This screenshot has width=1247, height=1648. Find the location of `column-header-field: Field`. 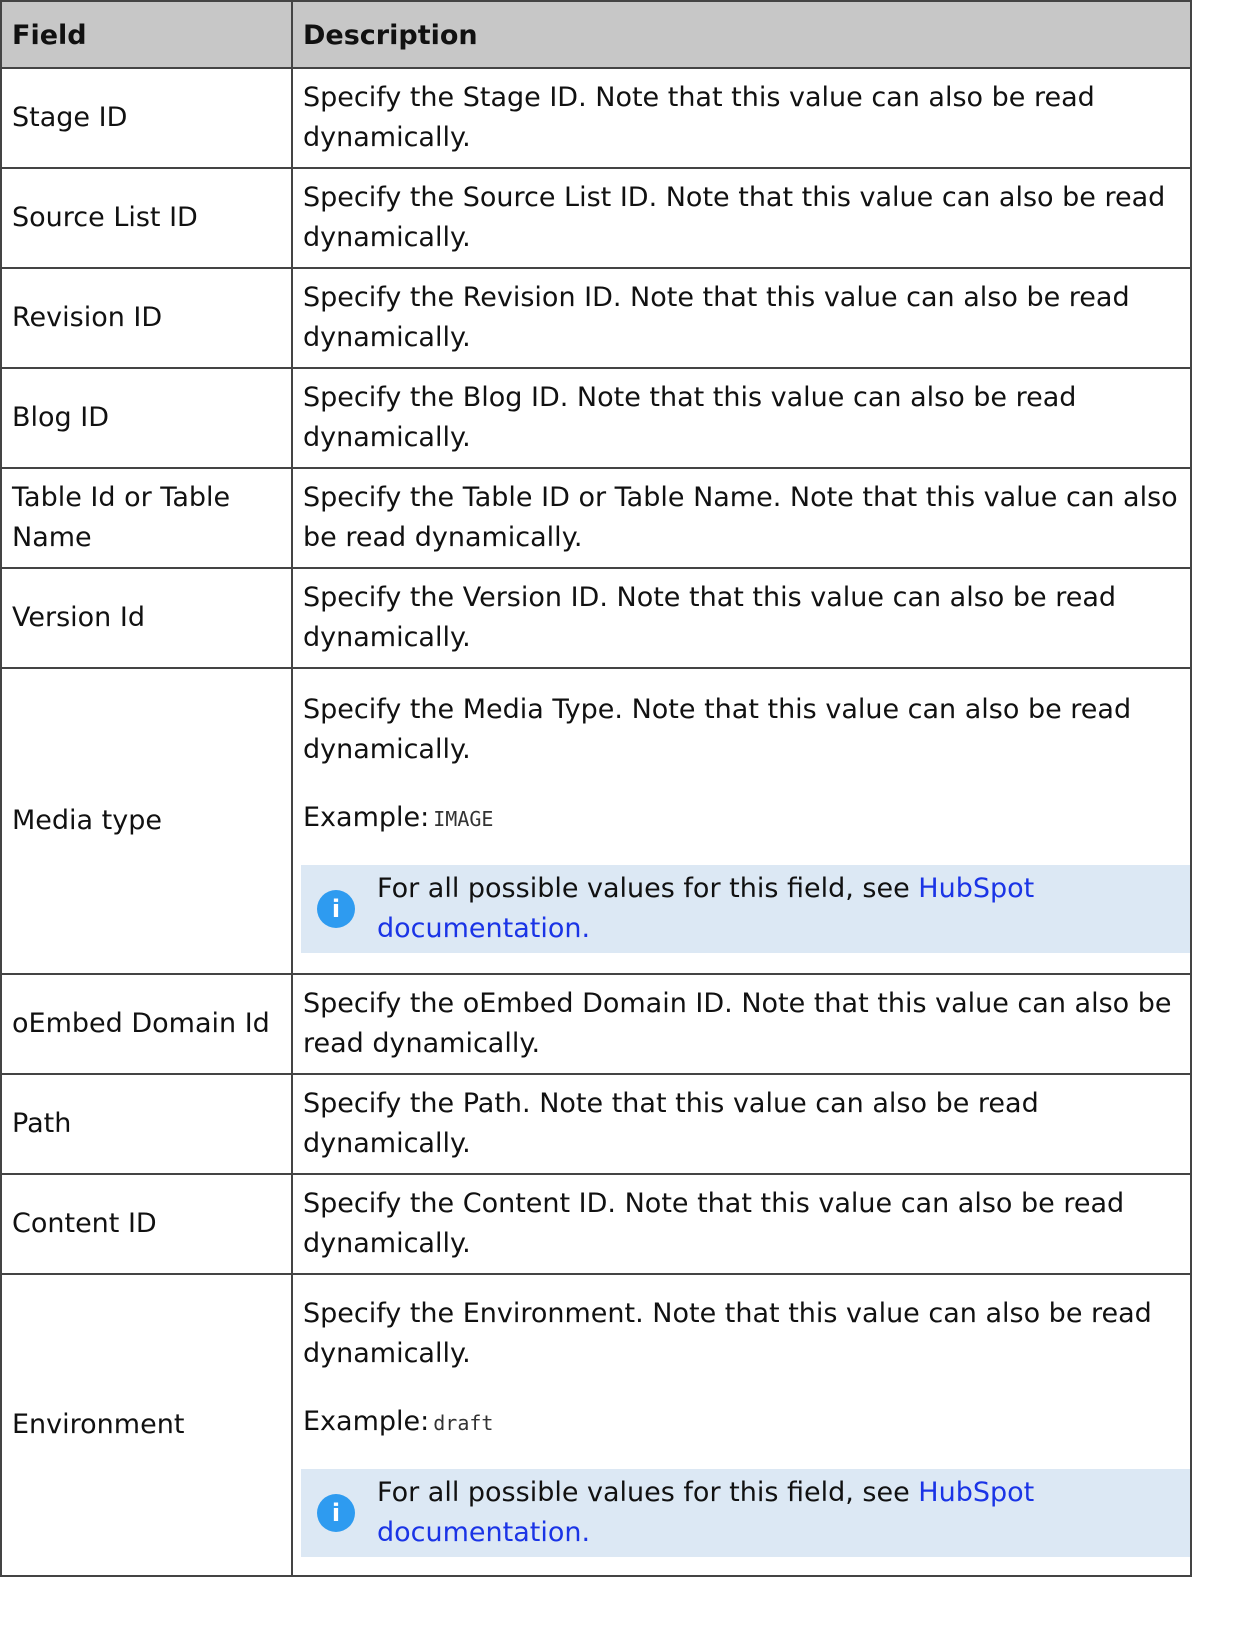

column-header-field: Field is located at coordinates (146, 34).